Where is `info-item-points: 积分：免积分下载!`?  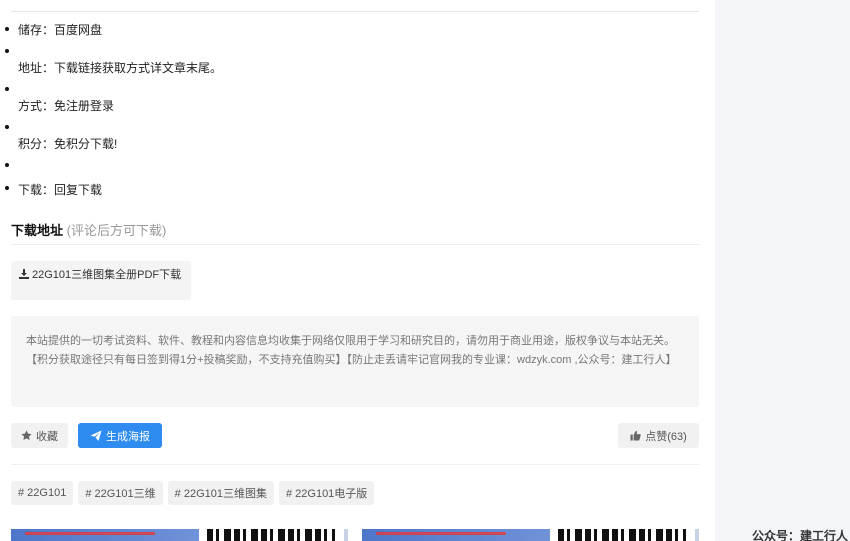
info-item-points: 积分：免积分下载! is located at coordinates (68, 144).